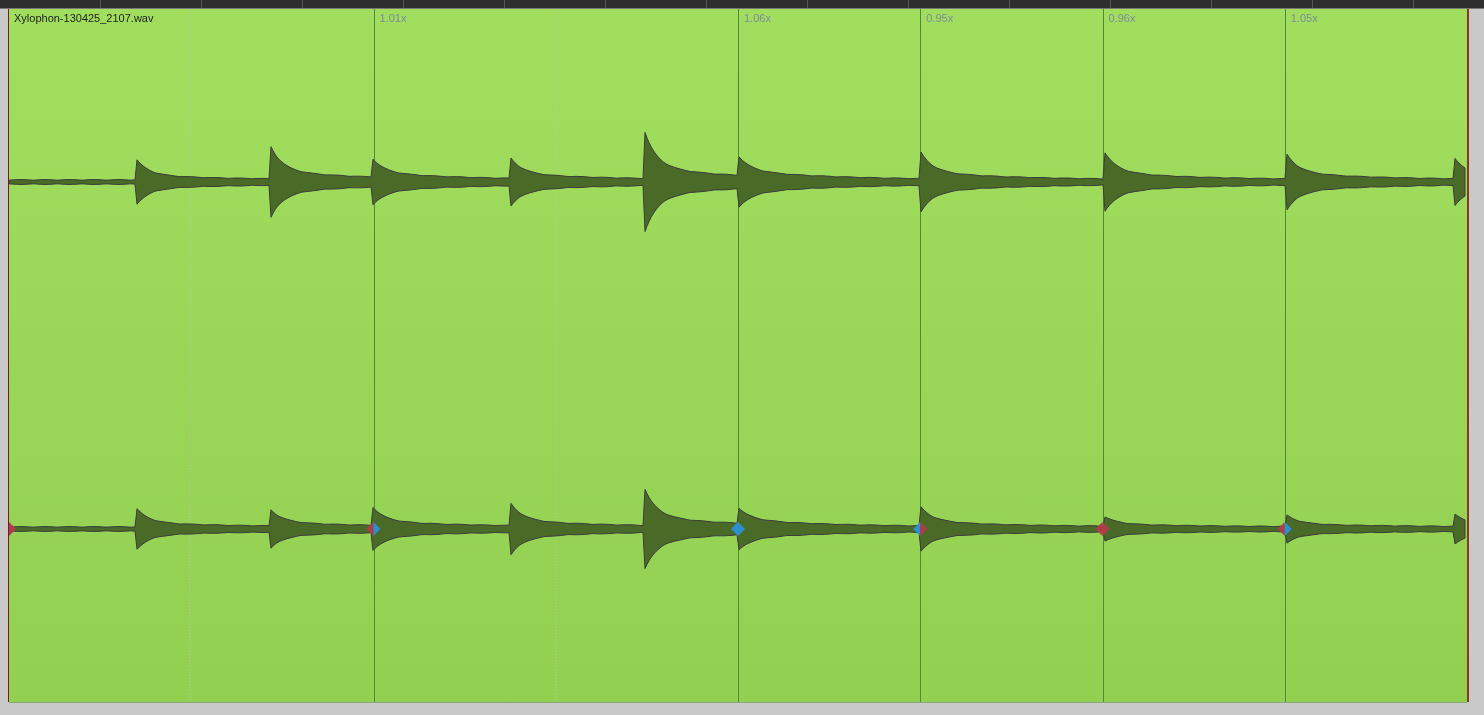  Describe the element at coordinates (84, 18) in the screenshot. I see `item-title: Xylophon-130425_2107.wav` at that location.